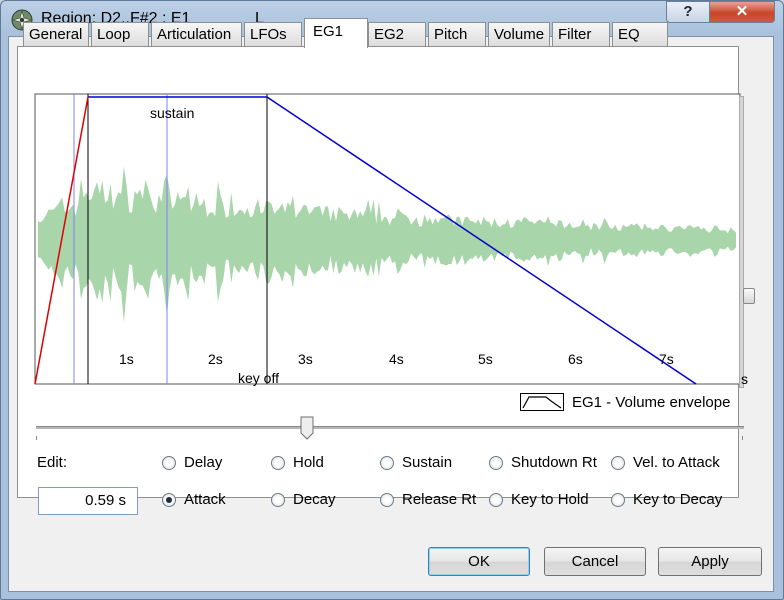 Image resolution: width=784 pixels, height=600 pixels. I want to click on time-slider-track, so click(390, 427).